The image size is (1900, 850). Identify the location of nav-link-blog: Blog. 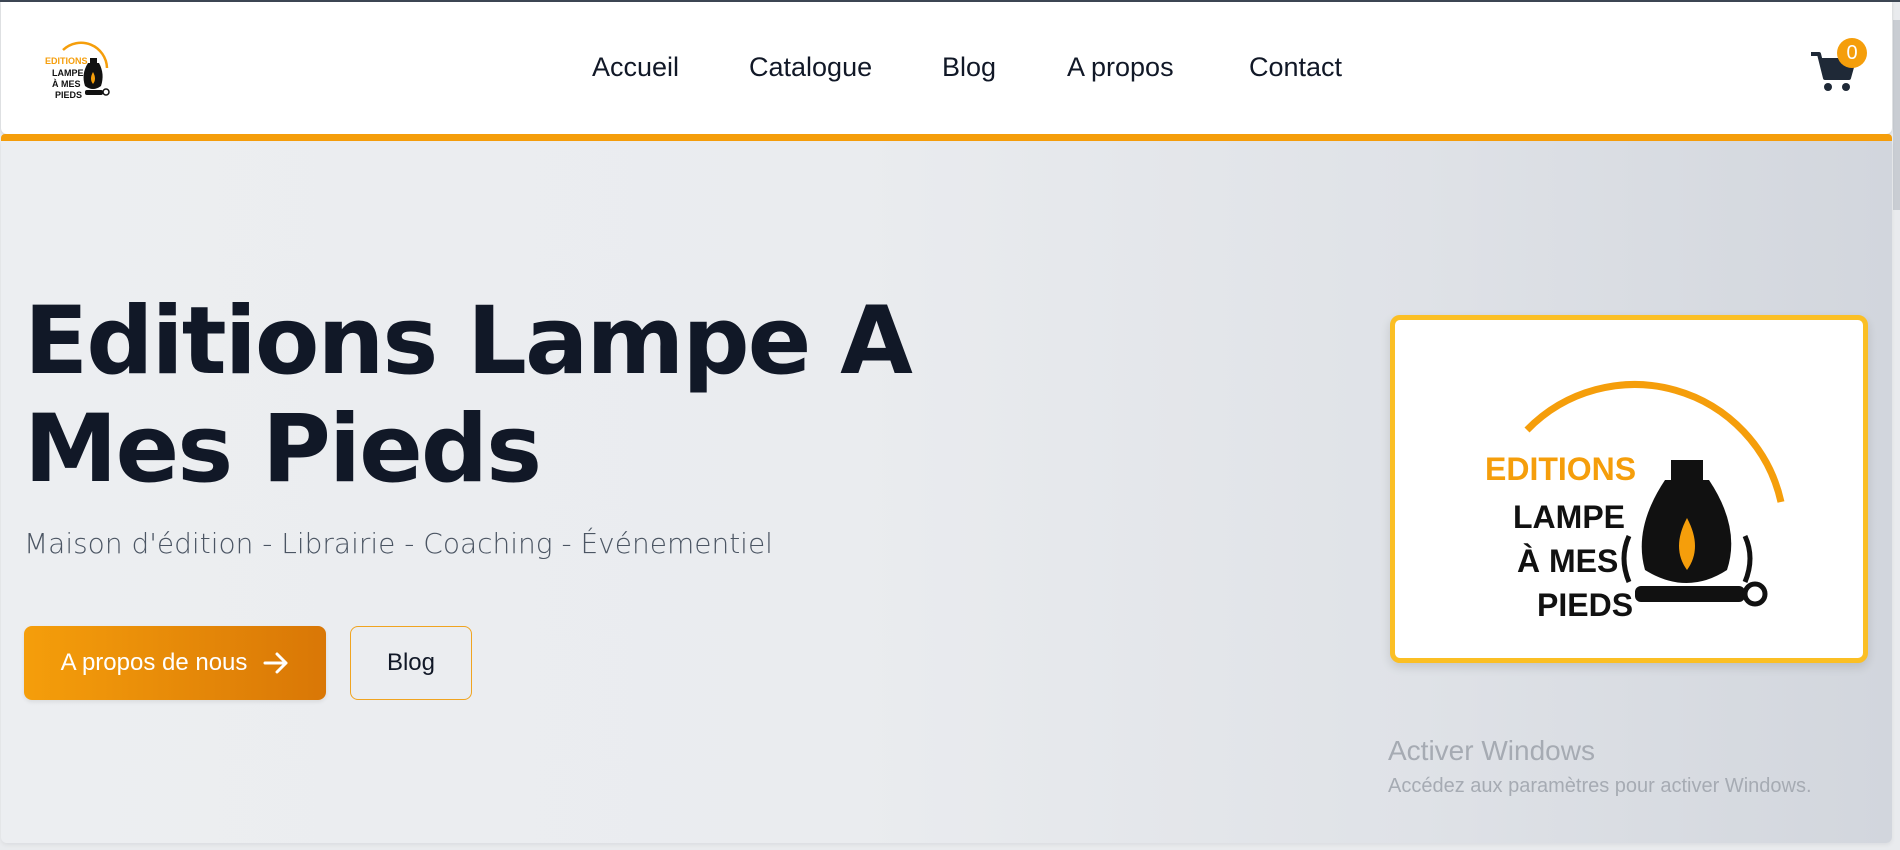
(969, 67).